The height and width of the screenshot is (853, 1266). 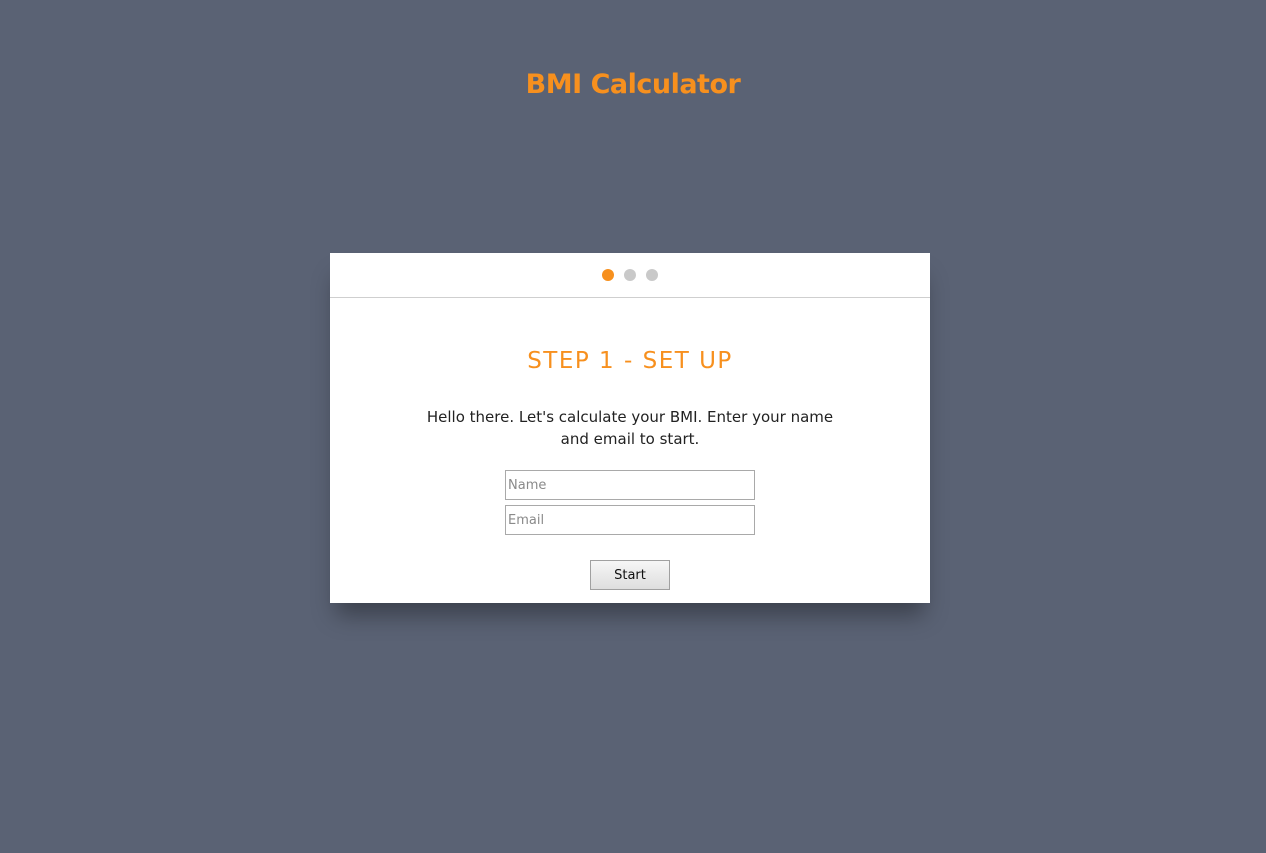 What do you see at coordinates (630, 485) in the screenshot?
I see `name-input` at bounding box center [630, 485].